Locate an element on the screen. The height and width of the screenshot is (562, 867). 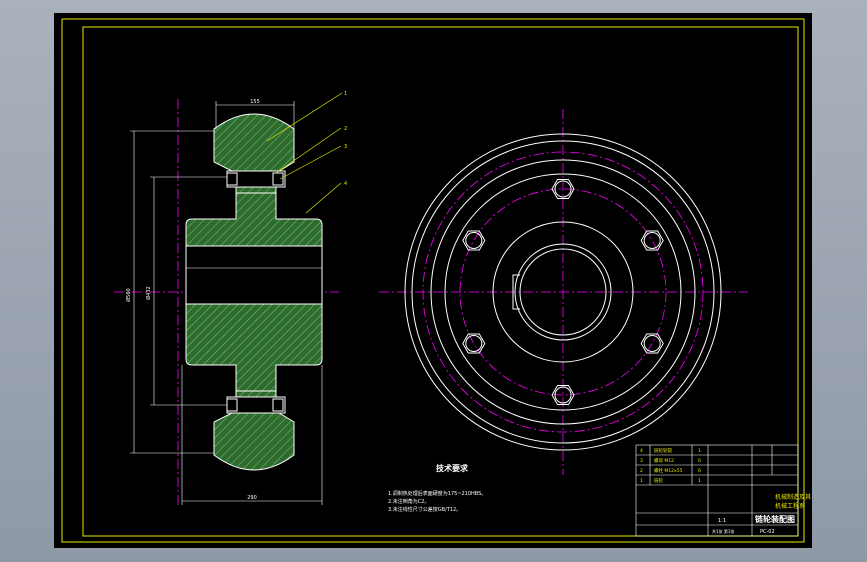
part-name: 链轮 is located at coordinates (658, 480).